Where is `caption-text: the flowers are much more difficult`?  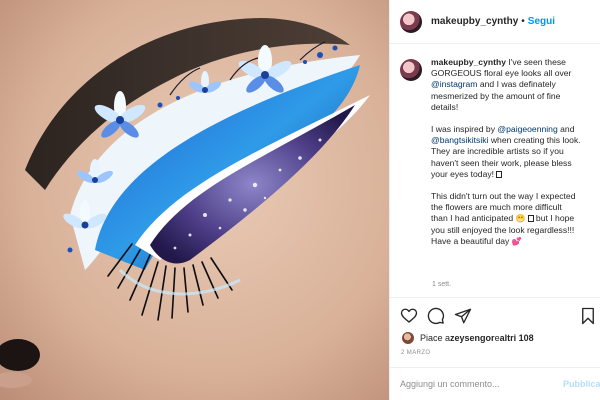
caption-text: the flowers are much more difficult is located at coordinates (496, 207).